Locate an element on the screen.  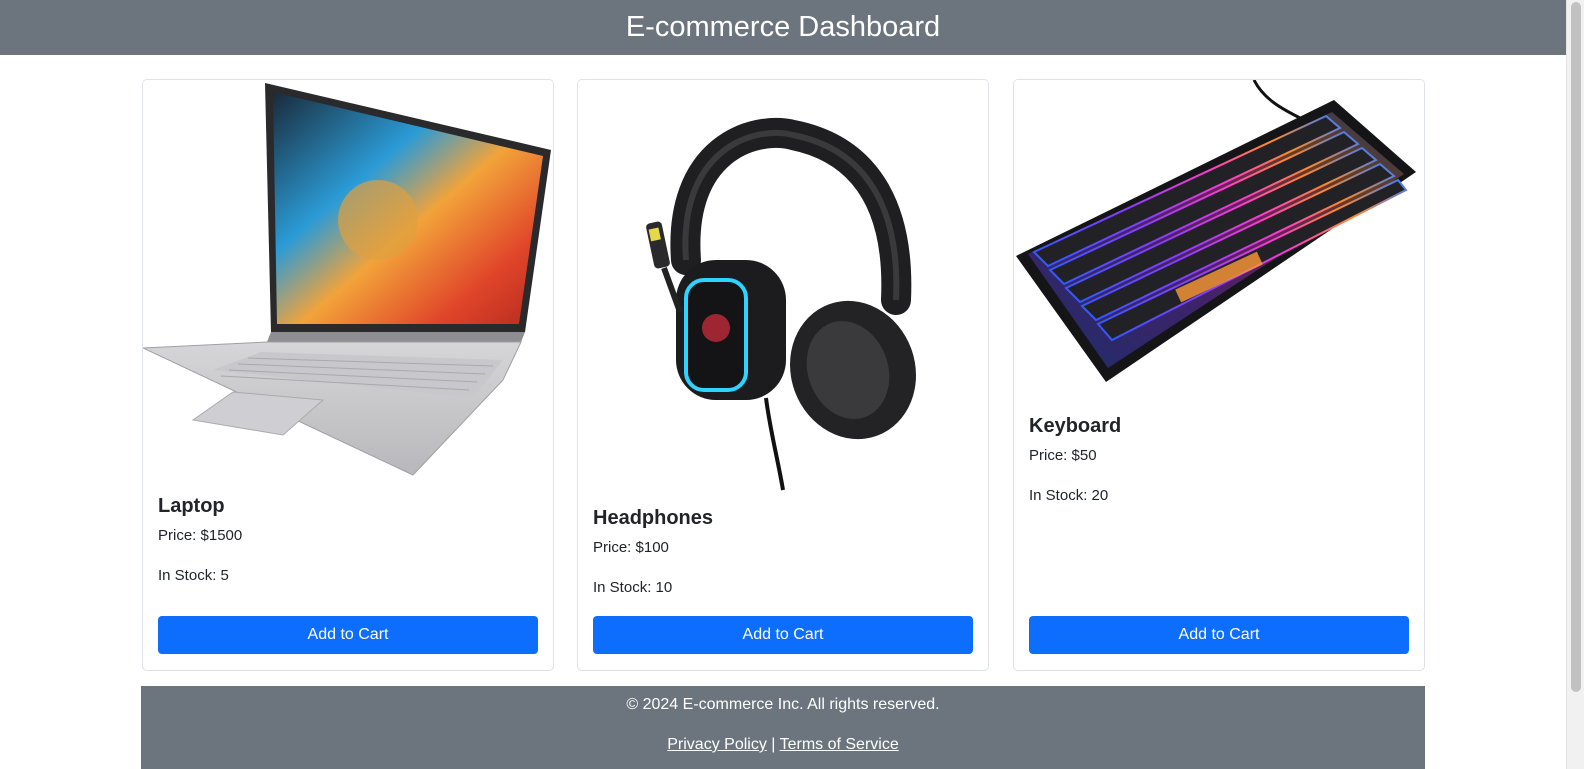
page-title: E-commerce Dashboard is located at coordinates (783, 27).